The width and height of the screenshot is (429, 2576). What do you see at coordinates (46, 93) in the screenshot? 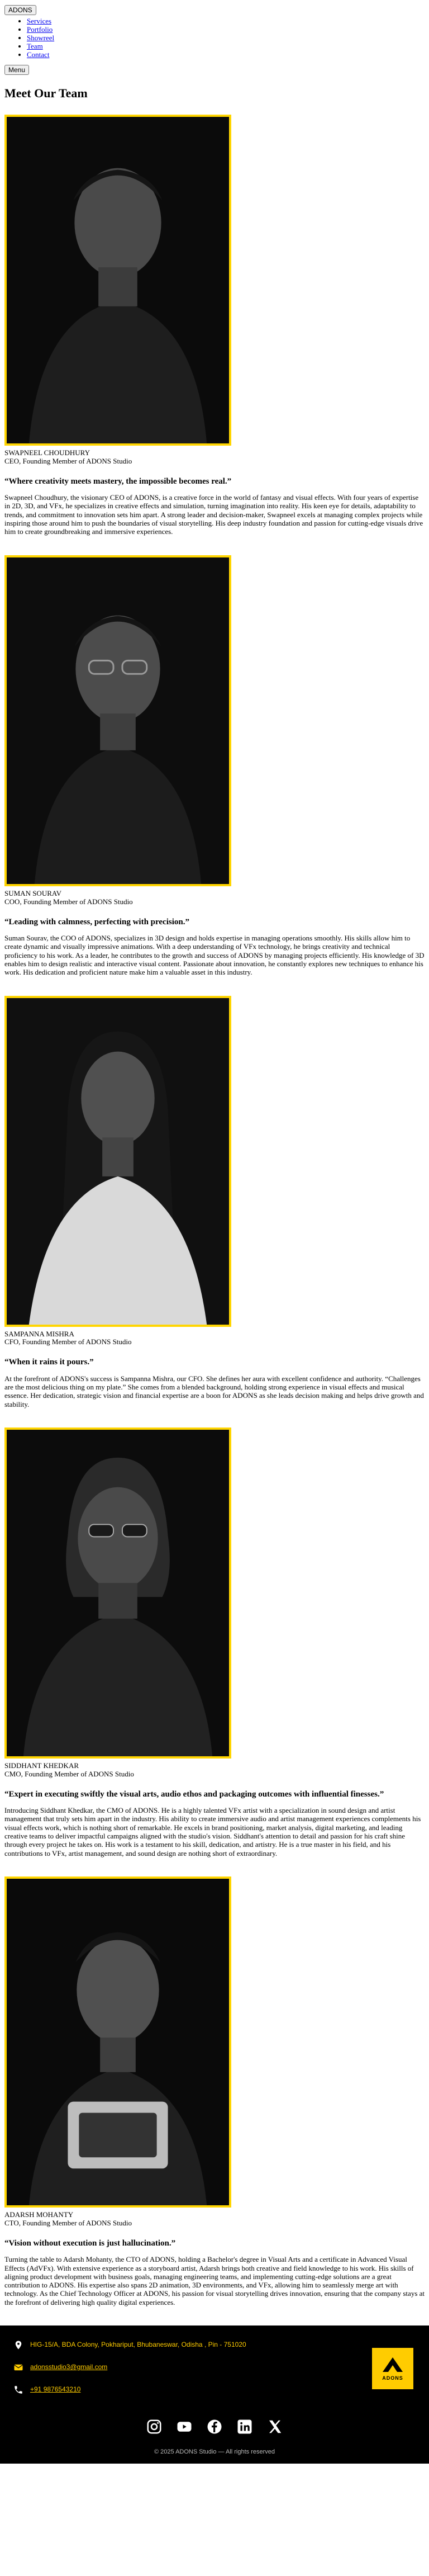
I see `page-title: Meet Our Team` at bounding box center [46, 93].